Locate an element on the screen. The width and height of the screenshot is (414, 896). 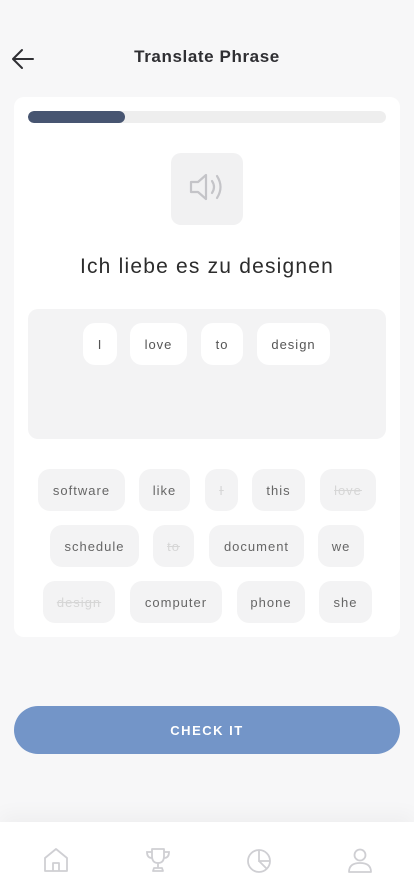
check-it-button: CHECK IT is located at coordinates (207, 730).